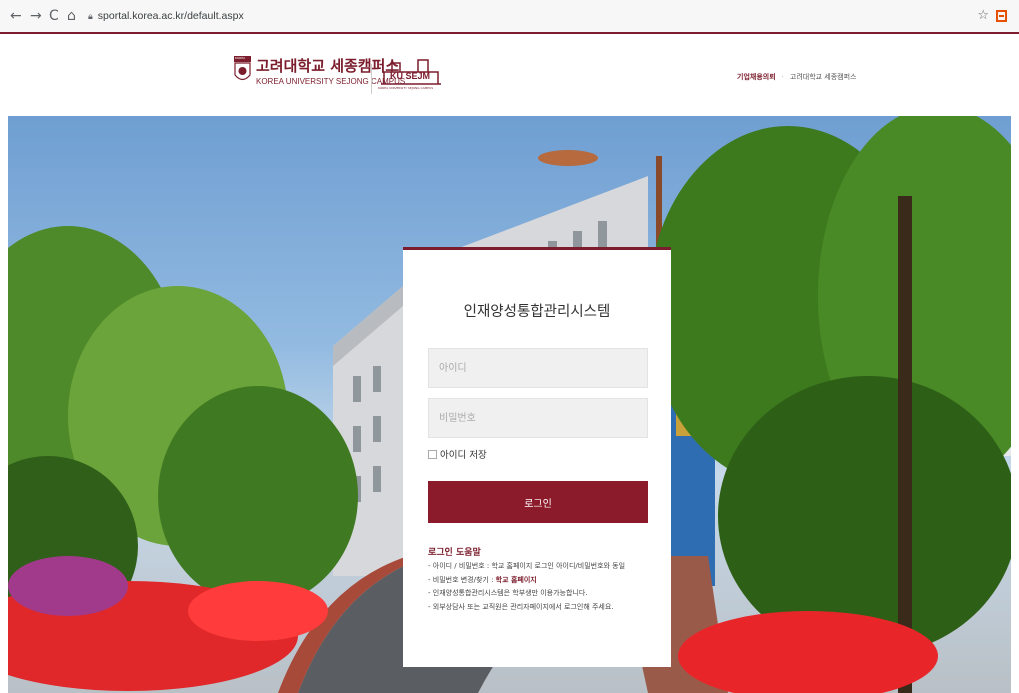 The height and width of the screenshot is (693, 1019). Describe the element at coordinates (240, 58) in the screenshot. I see `seal-text: KOREA` at that location.